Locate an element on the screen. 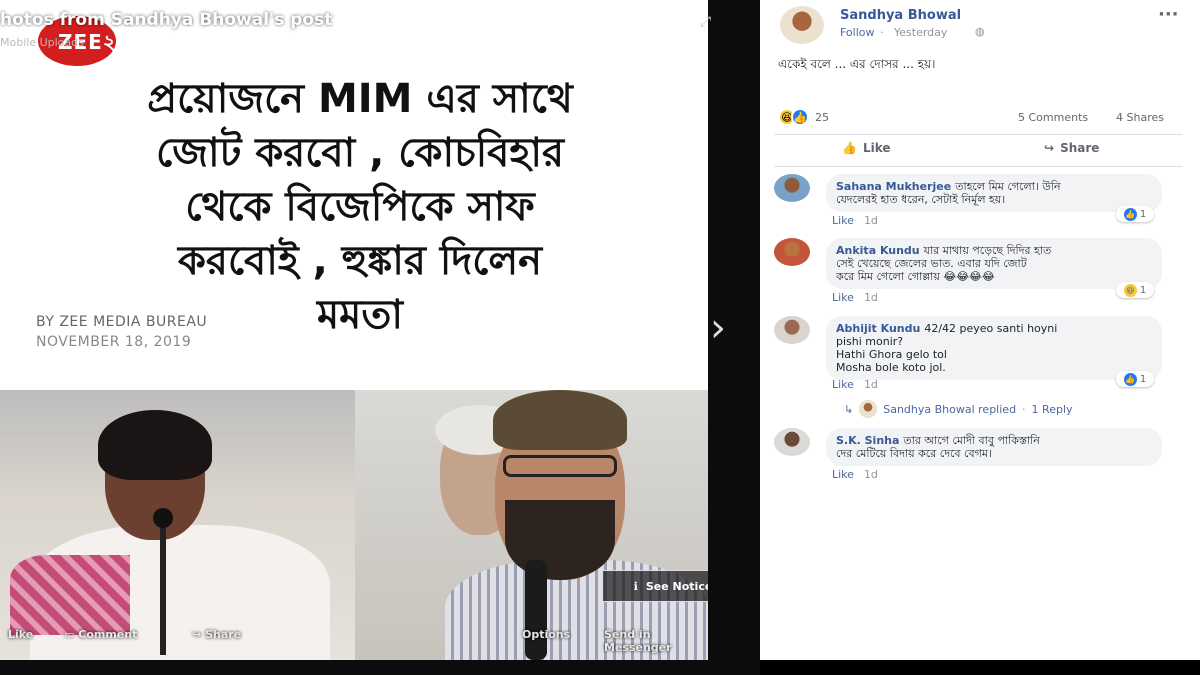 The height and width of the screenshot is (675, 1200). comments-count-link: 5 Comments is located at coordinates (1053, 117).